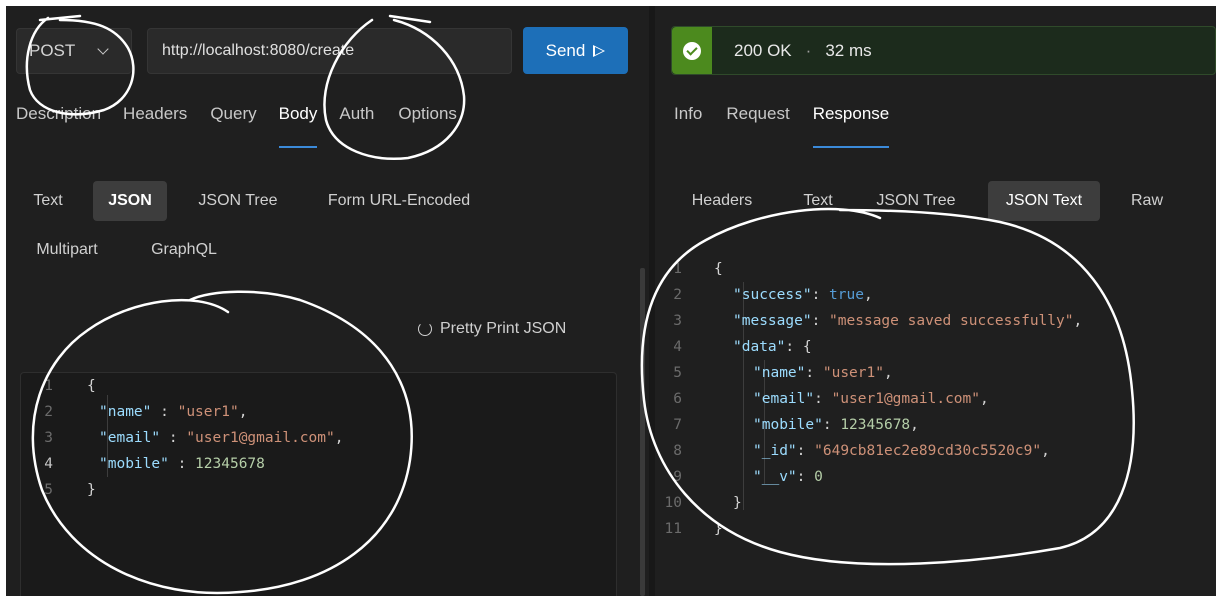  Describe the element at coordinates (850, 126) in the screenshot. I see `tab-response: Response` at that location.